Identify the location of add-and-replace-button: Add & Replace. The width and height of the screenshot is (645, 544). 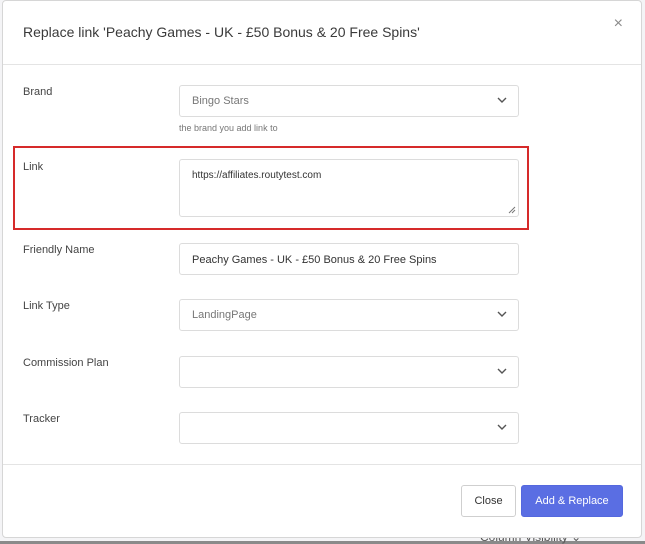
(572, 501).